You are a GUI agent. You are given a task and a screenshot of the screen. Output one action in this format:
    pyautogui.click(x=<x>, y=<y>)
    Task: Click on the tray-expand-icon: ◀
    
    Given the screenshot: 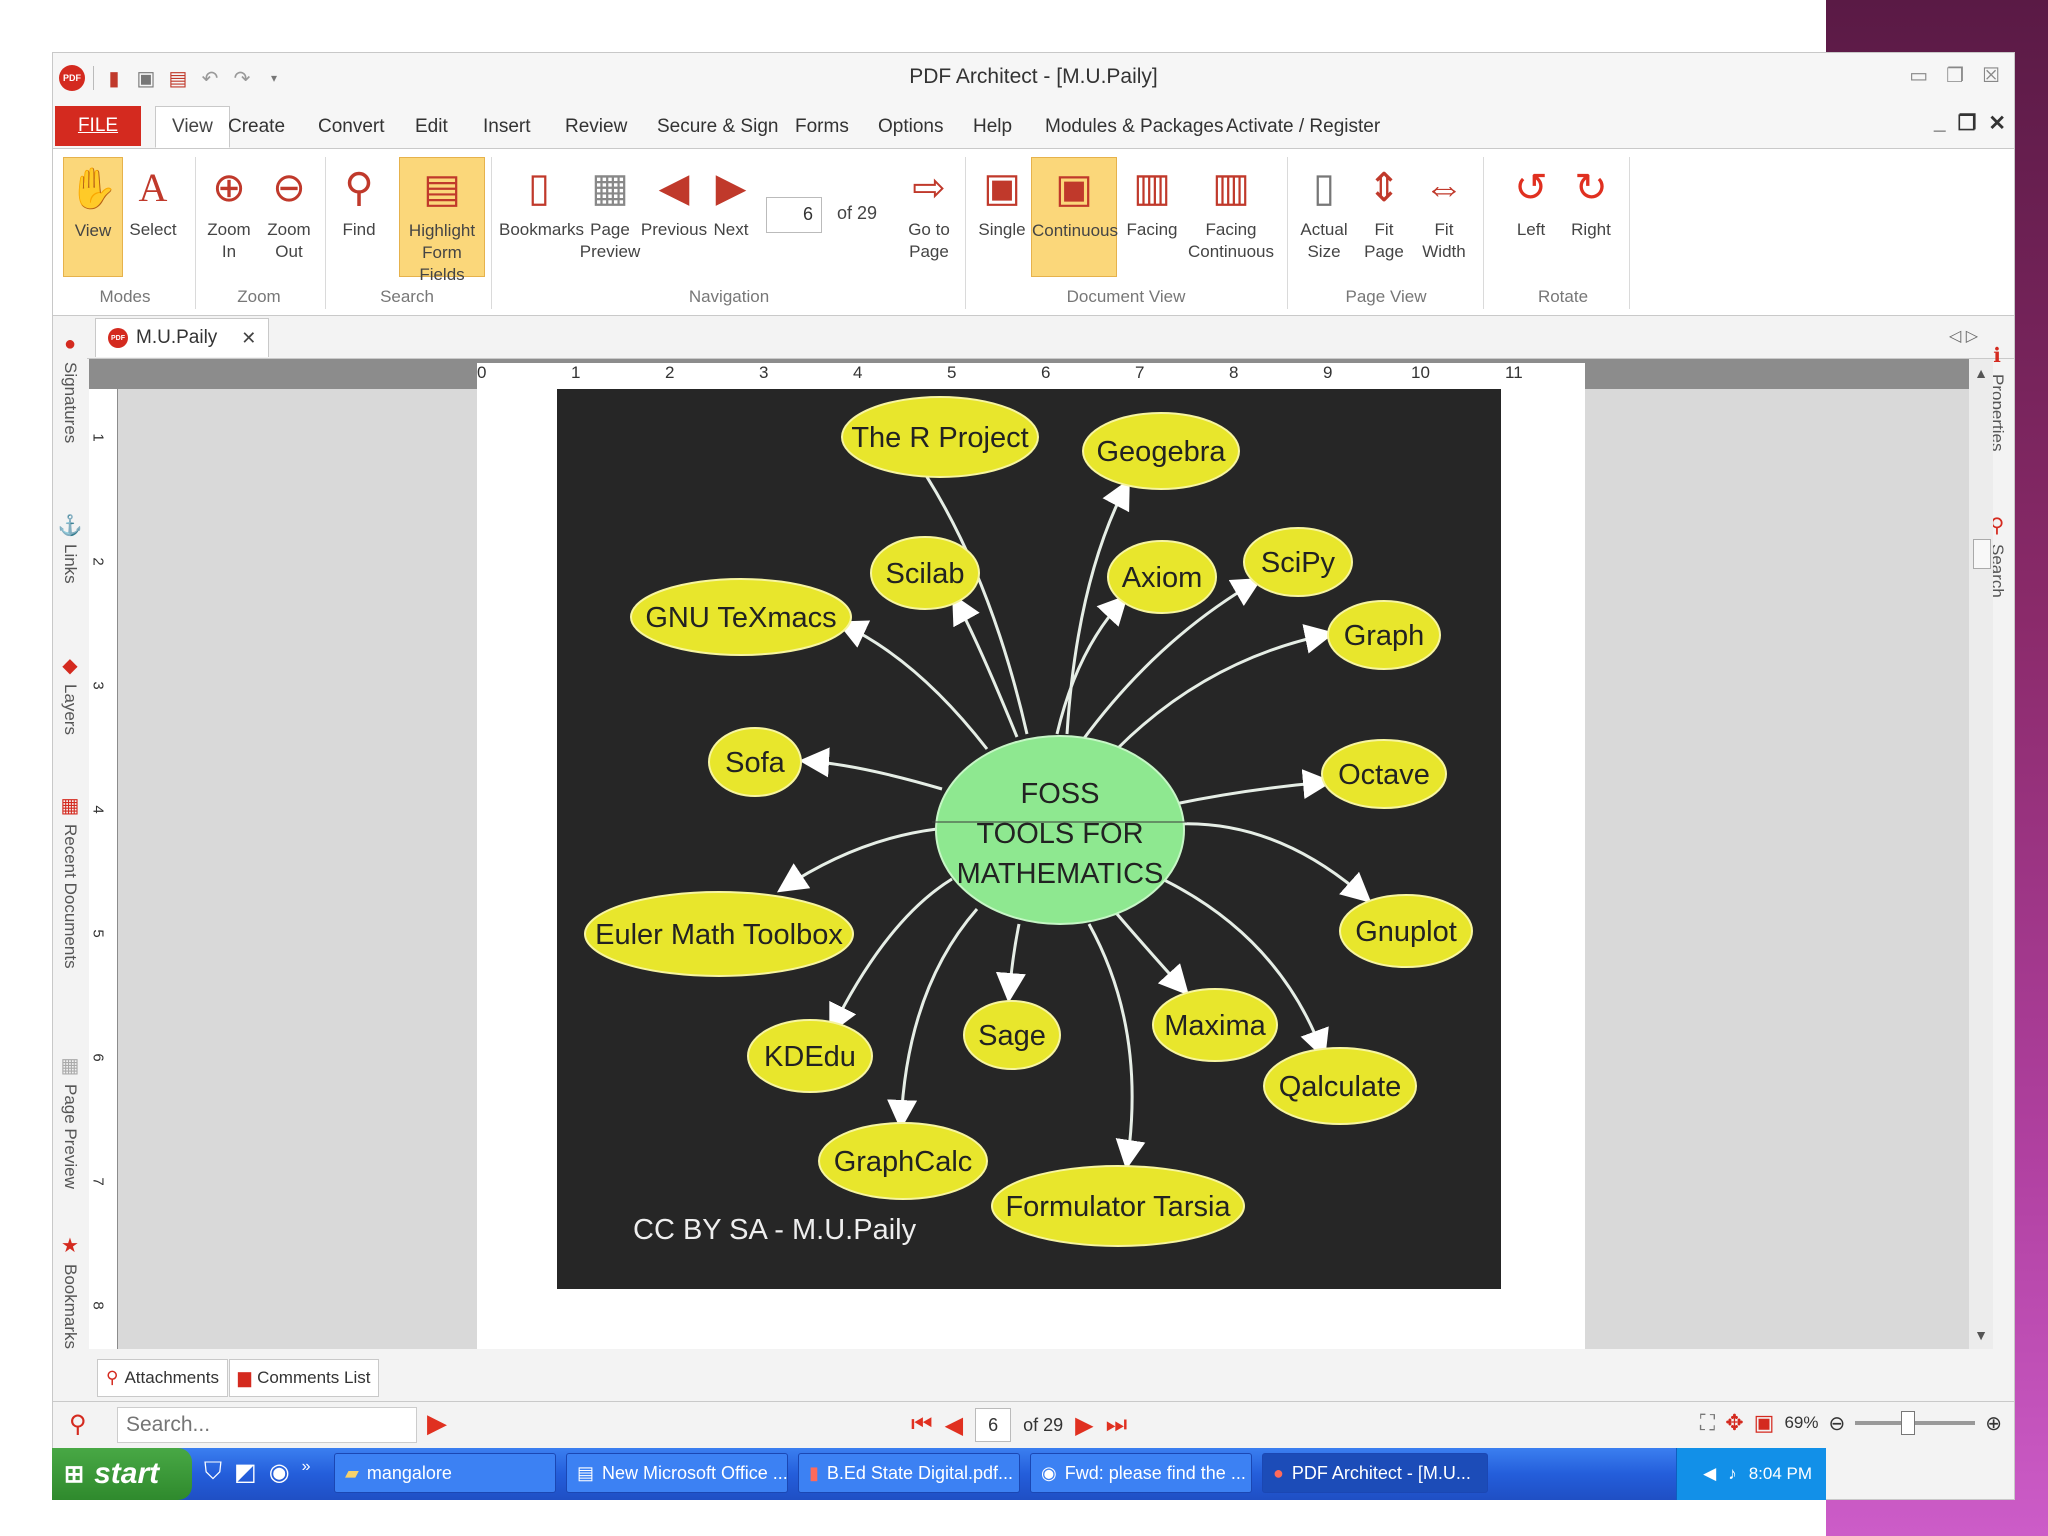 What is the action you would take?
    pyautogui.click(x=1709, y=1474)
    